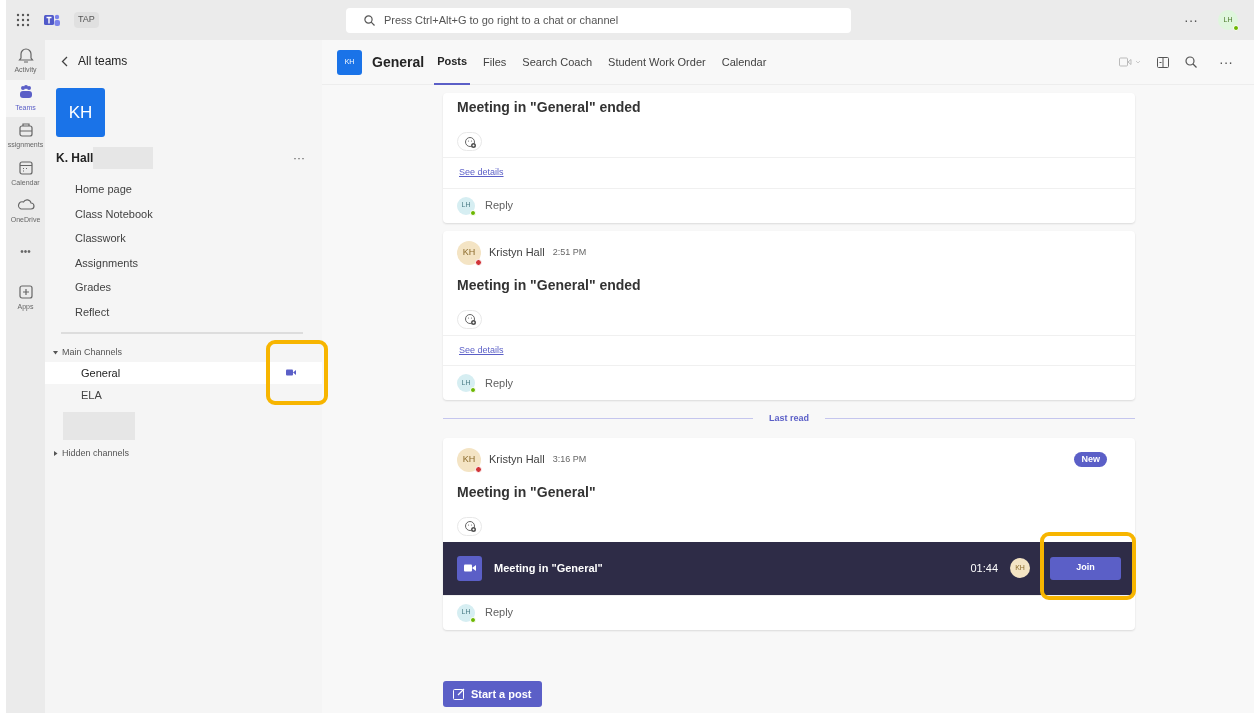 The height and width of the screenshot is (713, 1254). I want to click on post-title: Meeting in "General", so click(526, 492).